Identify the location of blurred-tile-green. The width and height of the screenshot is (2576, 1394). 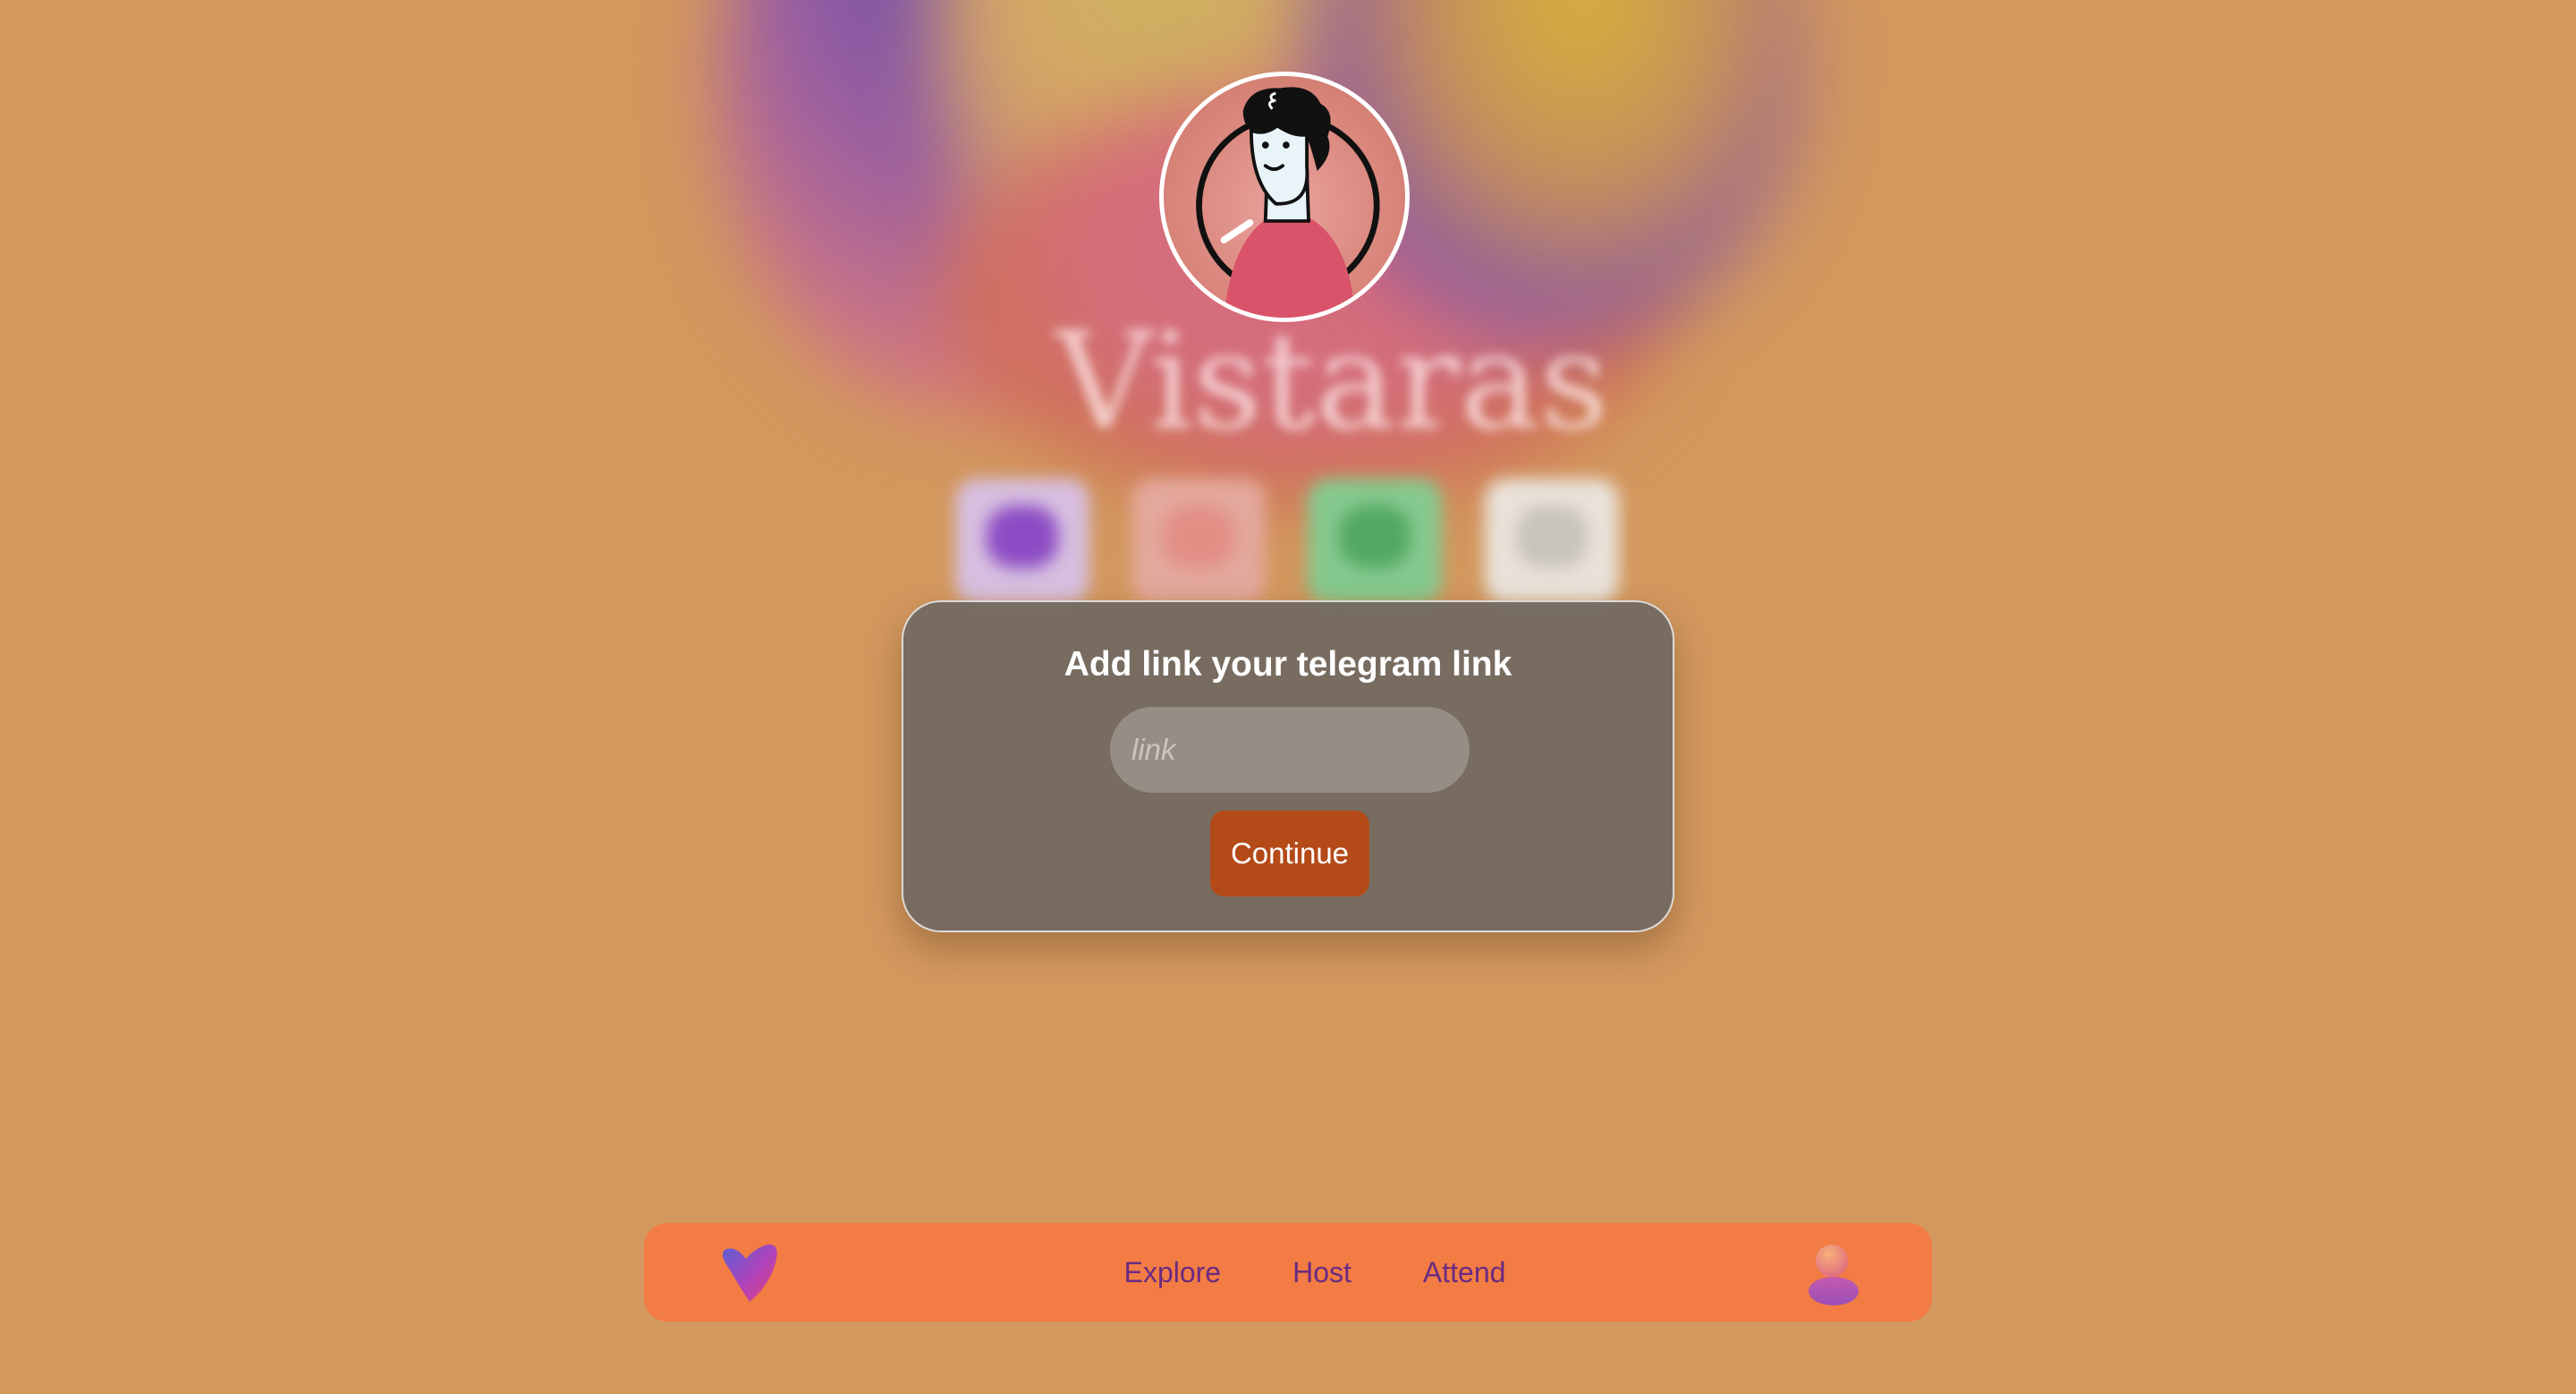
(1375, 541).